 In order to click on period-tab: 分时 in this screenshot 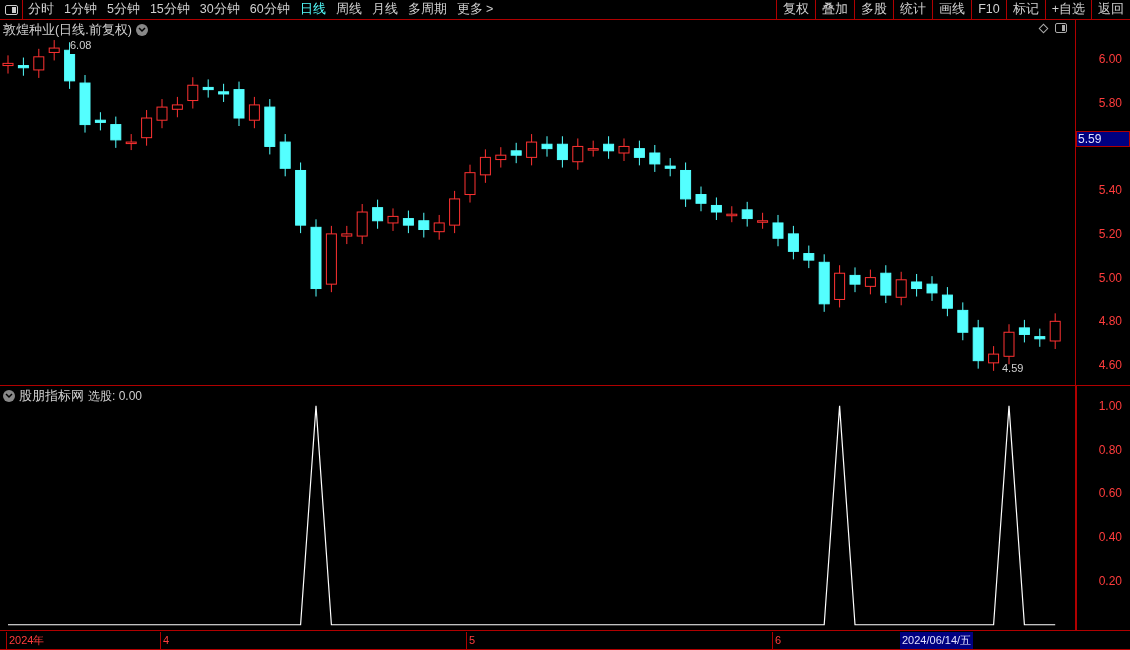, I will do `click(41, 9)`.